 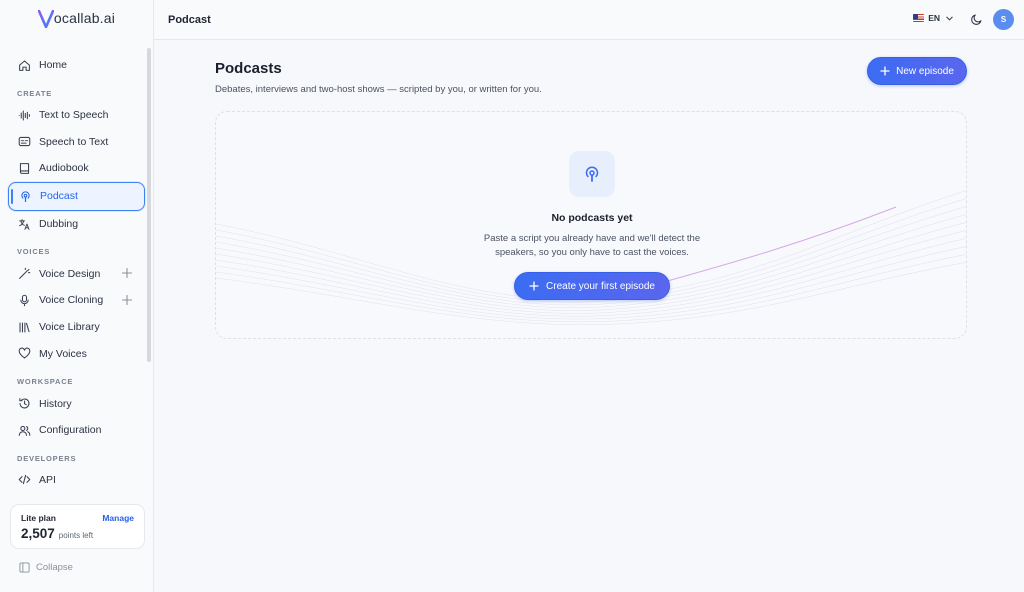 I want to click on new-episode-label: New episode, so click(x=925, y=71).